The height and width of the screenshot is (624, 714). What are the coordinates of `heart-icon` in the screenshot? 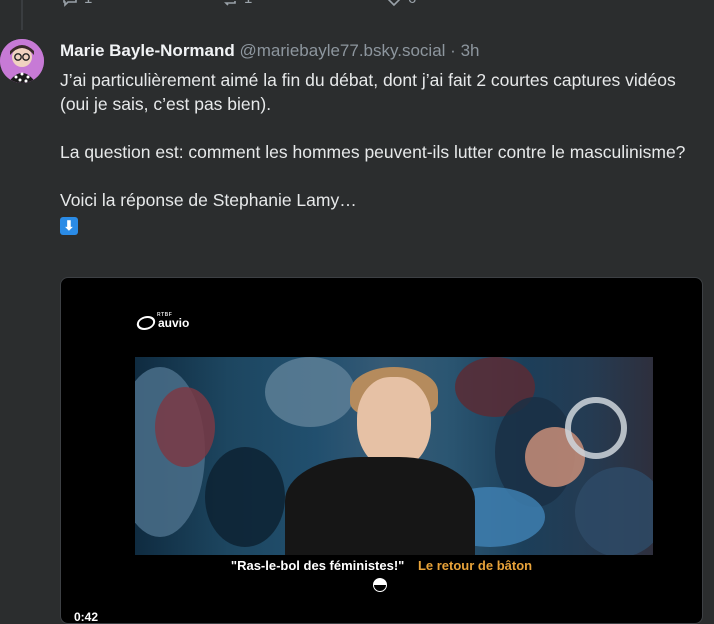 It's located at (394, 3).